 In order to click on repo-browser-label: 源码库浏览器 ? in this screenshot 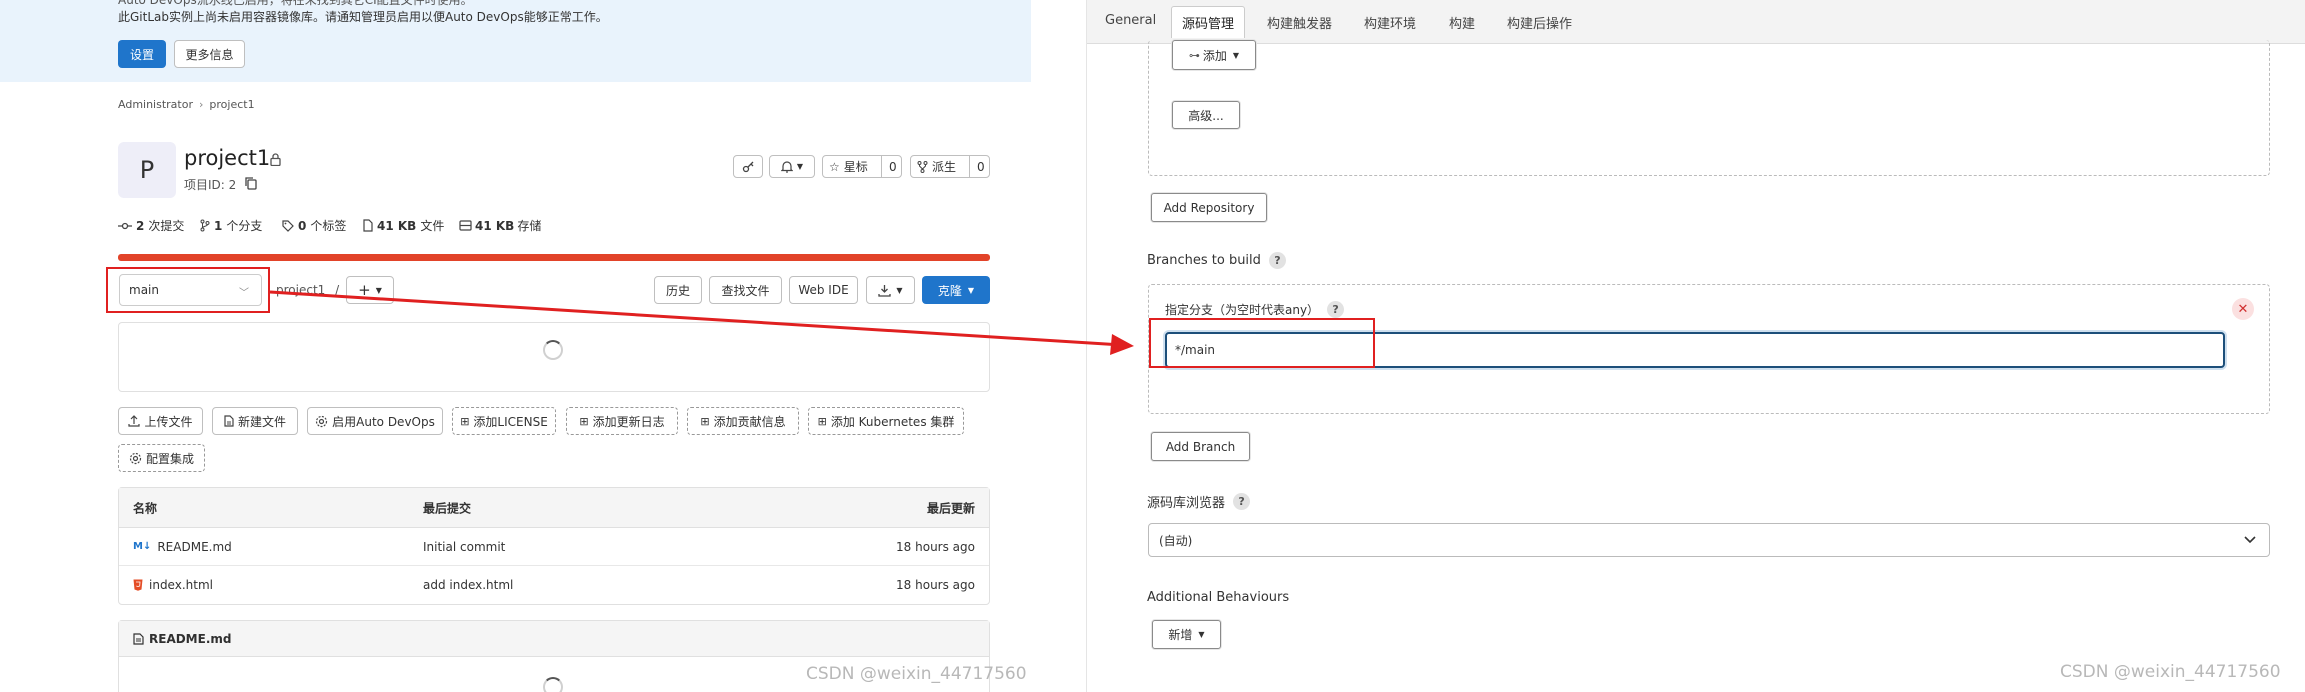, I will do `click(1199, 501)`.